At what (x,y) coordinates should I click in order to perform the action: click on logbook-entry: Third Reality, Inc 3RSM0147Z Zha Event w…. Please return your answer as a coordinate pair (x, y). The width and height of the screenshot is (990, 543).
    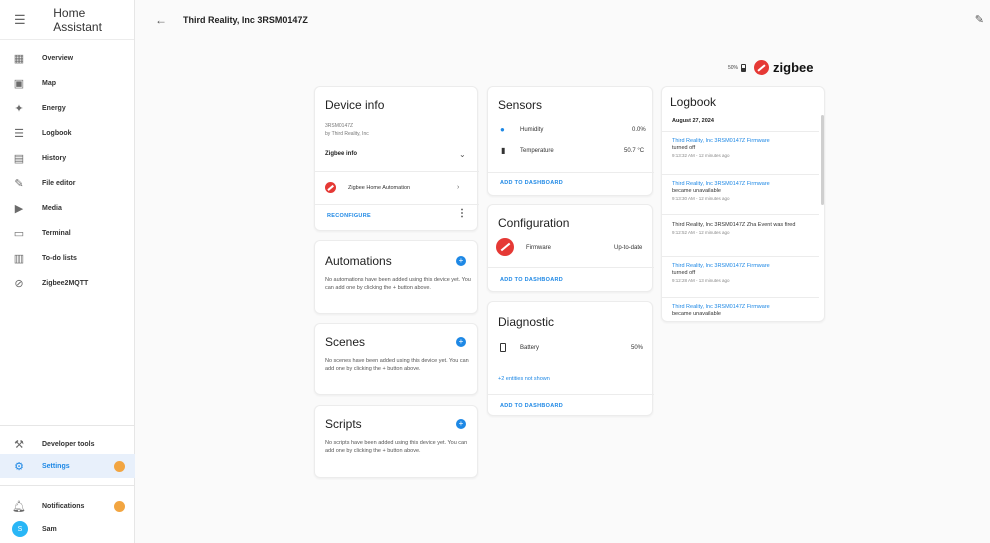
    Looking at the image, I should click on (744, 228).